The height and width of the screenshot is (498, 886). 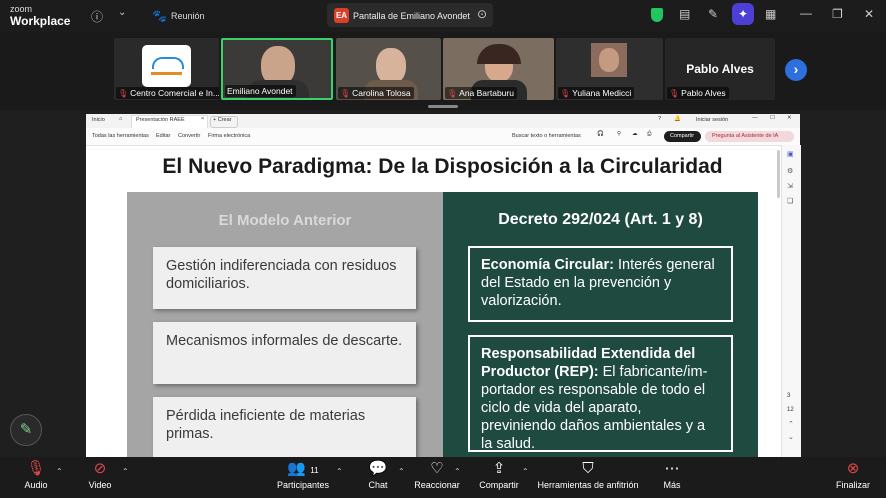 What do you see at coordinates (163, 136) in the screenshot?
I see `edit-link: Editar` at bounding box center [163, 136].